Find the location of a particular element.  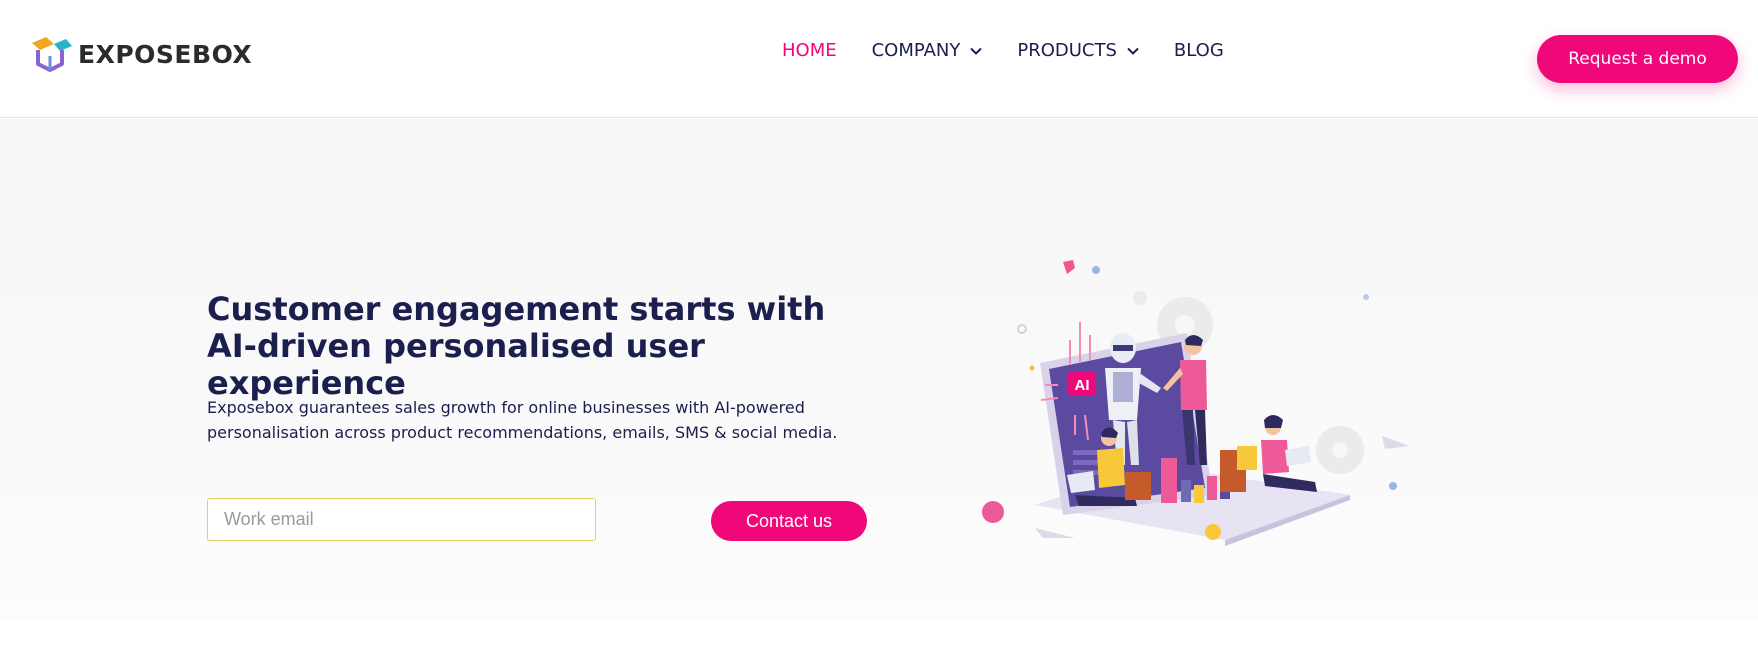

nav-products-label: PRODUCTS is located at coordinates (1067, 50).